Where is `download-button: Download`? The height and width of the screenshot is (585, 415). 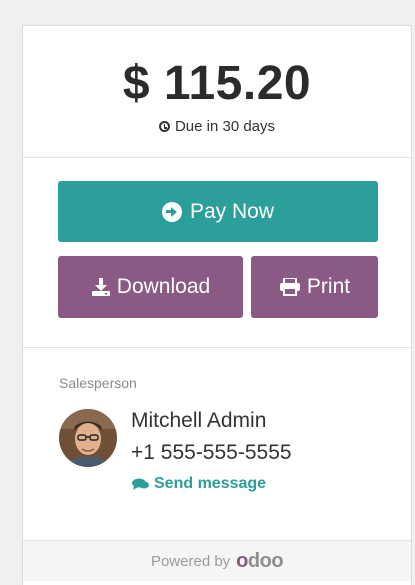 download-button: Download is located at coordinates (150, 287).